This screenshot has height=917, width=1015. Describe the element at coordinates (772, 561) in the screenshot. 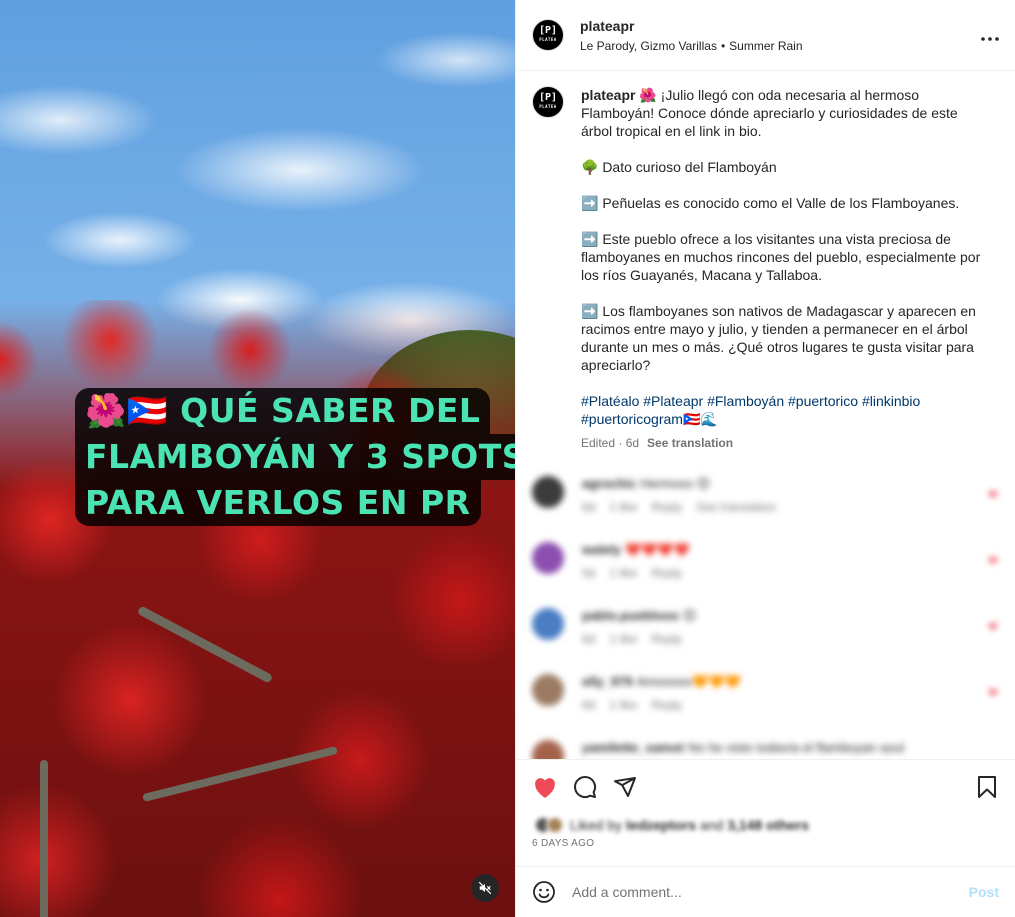

I see `comment-item: walely ❤️❤️❤️❤️ 5d 1 like Reply ❤` at that location.